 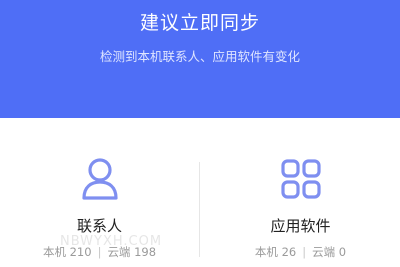 I want to click on contacts-stats: 本机 210 | 云端 198, so click(x=99, y=252).